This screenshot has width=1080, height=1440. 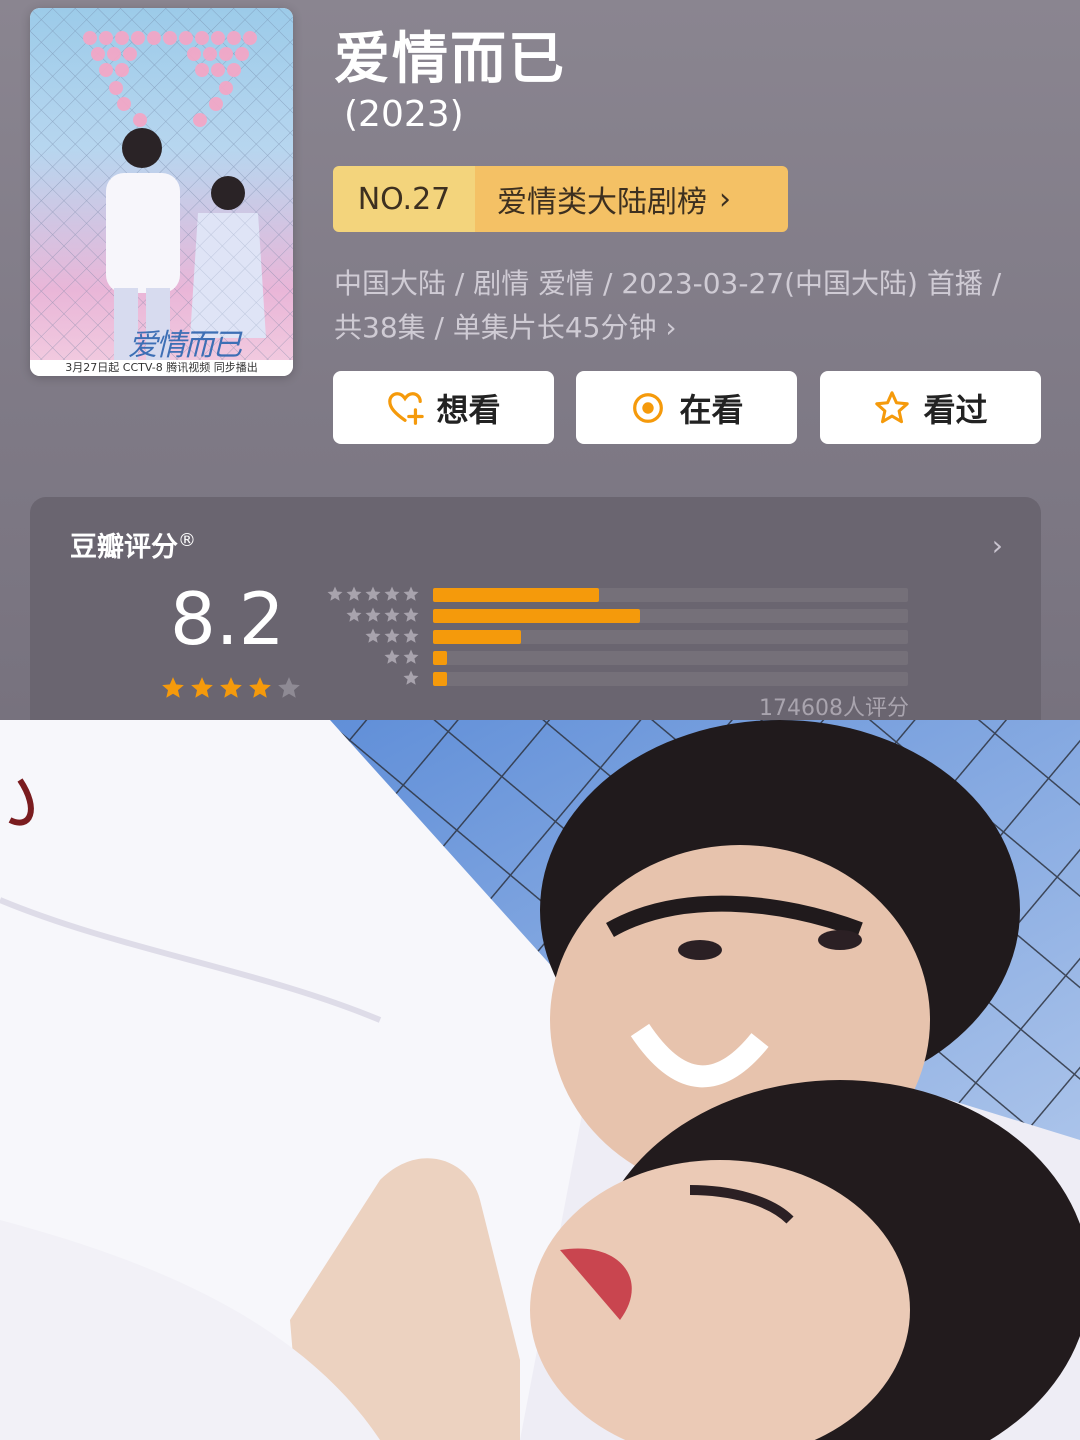 What do you see at coordinates (289, 687) in the screenshot?
I see `star-empty-icon` at bounding box center [289, 687].